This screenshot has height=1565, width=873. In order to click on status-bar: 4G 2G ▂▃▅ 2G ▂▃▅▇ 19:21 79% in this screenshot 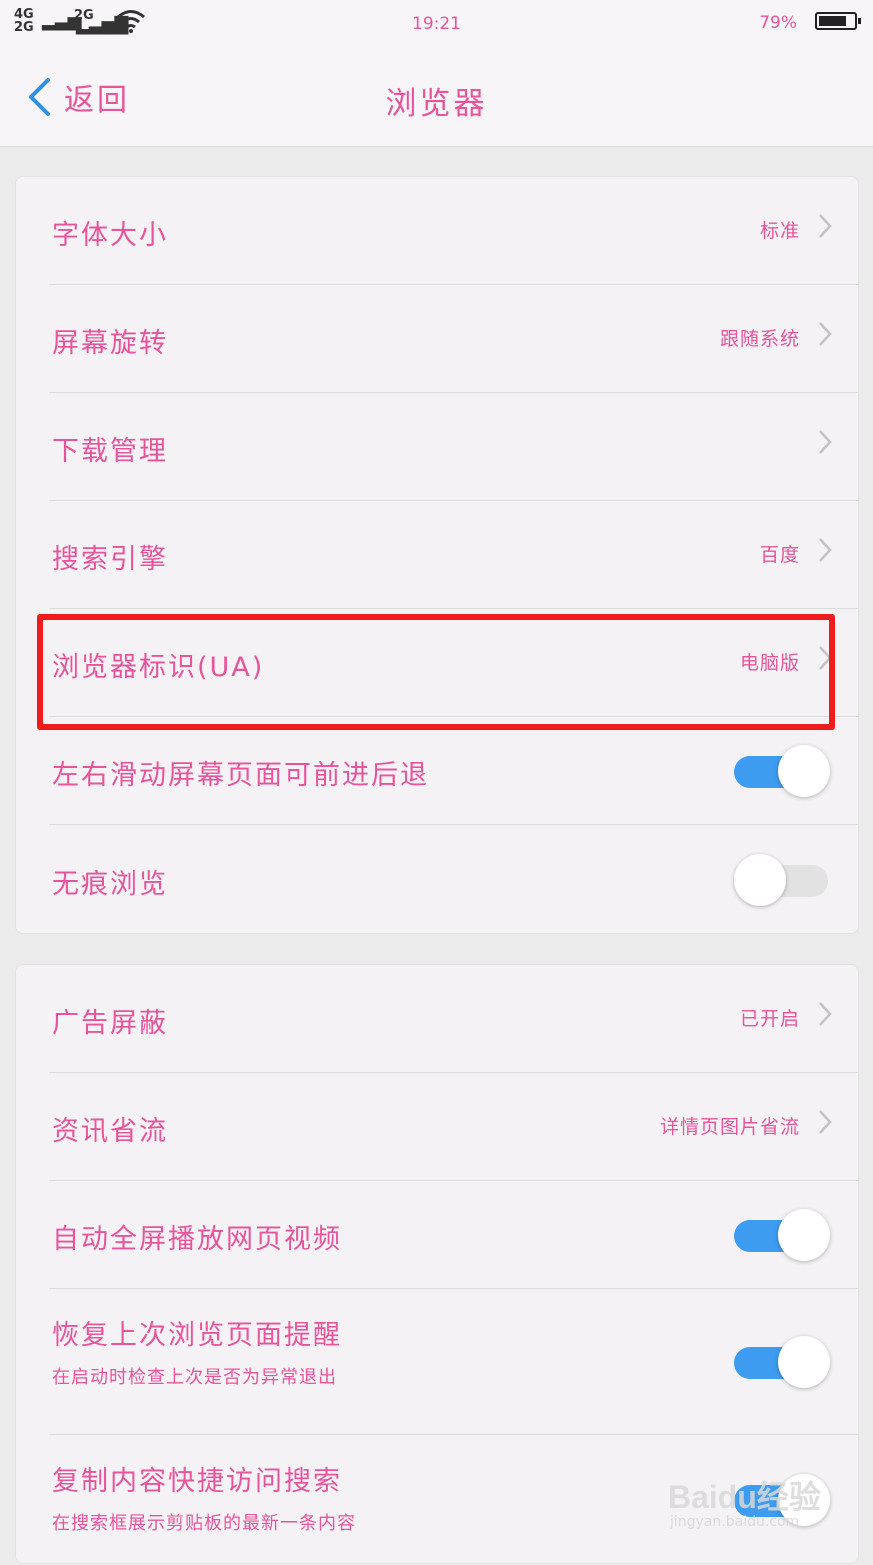, I will do `click(436, 24)`.